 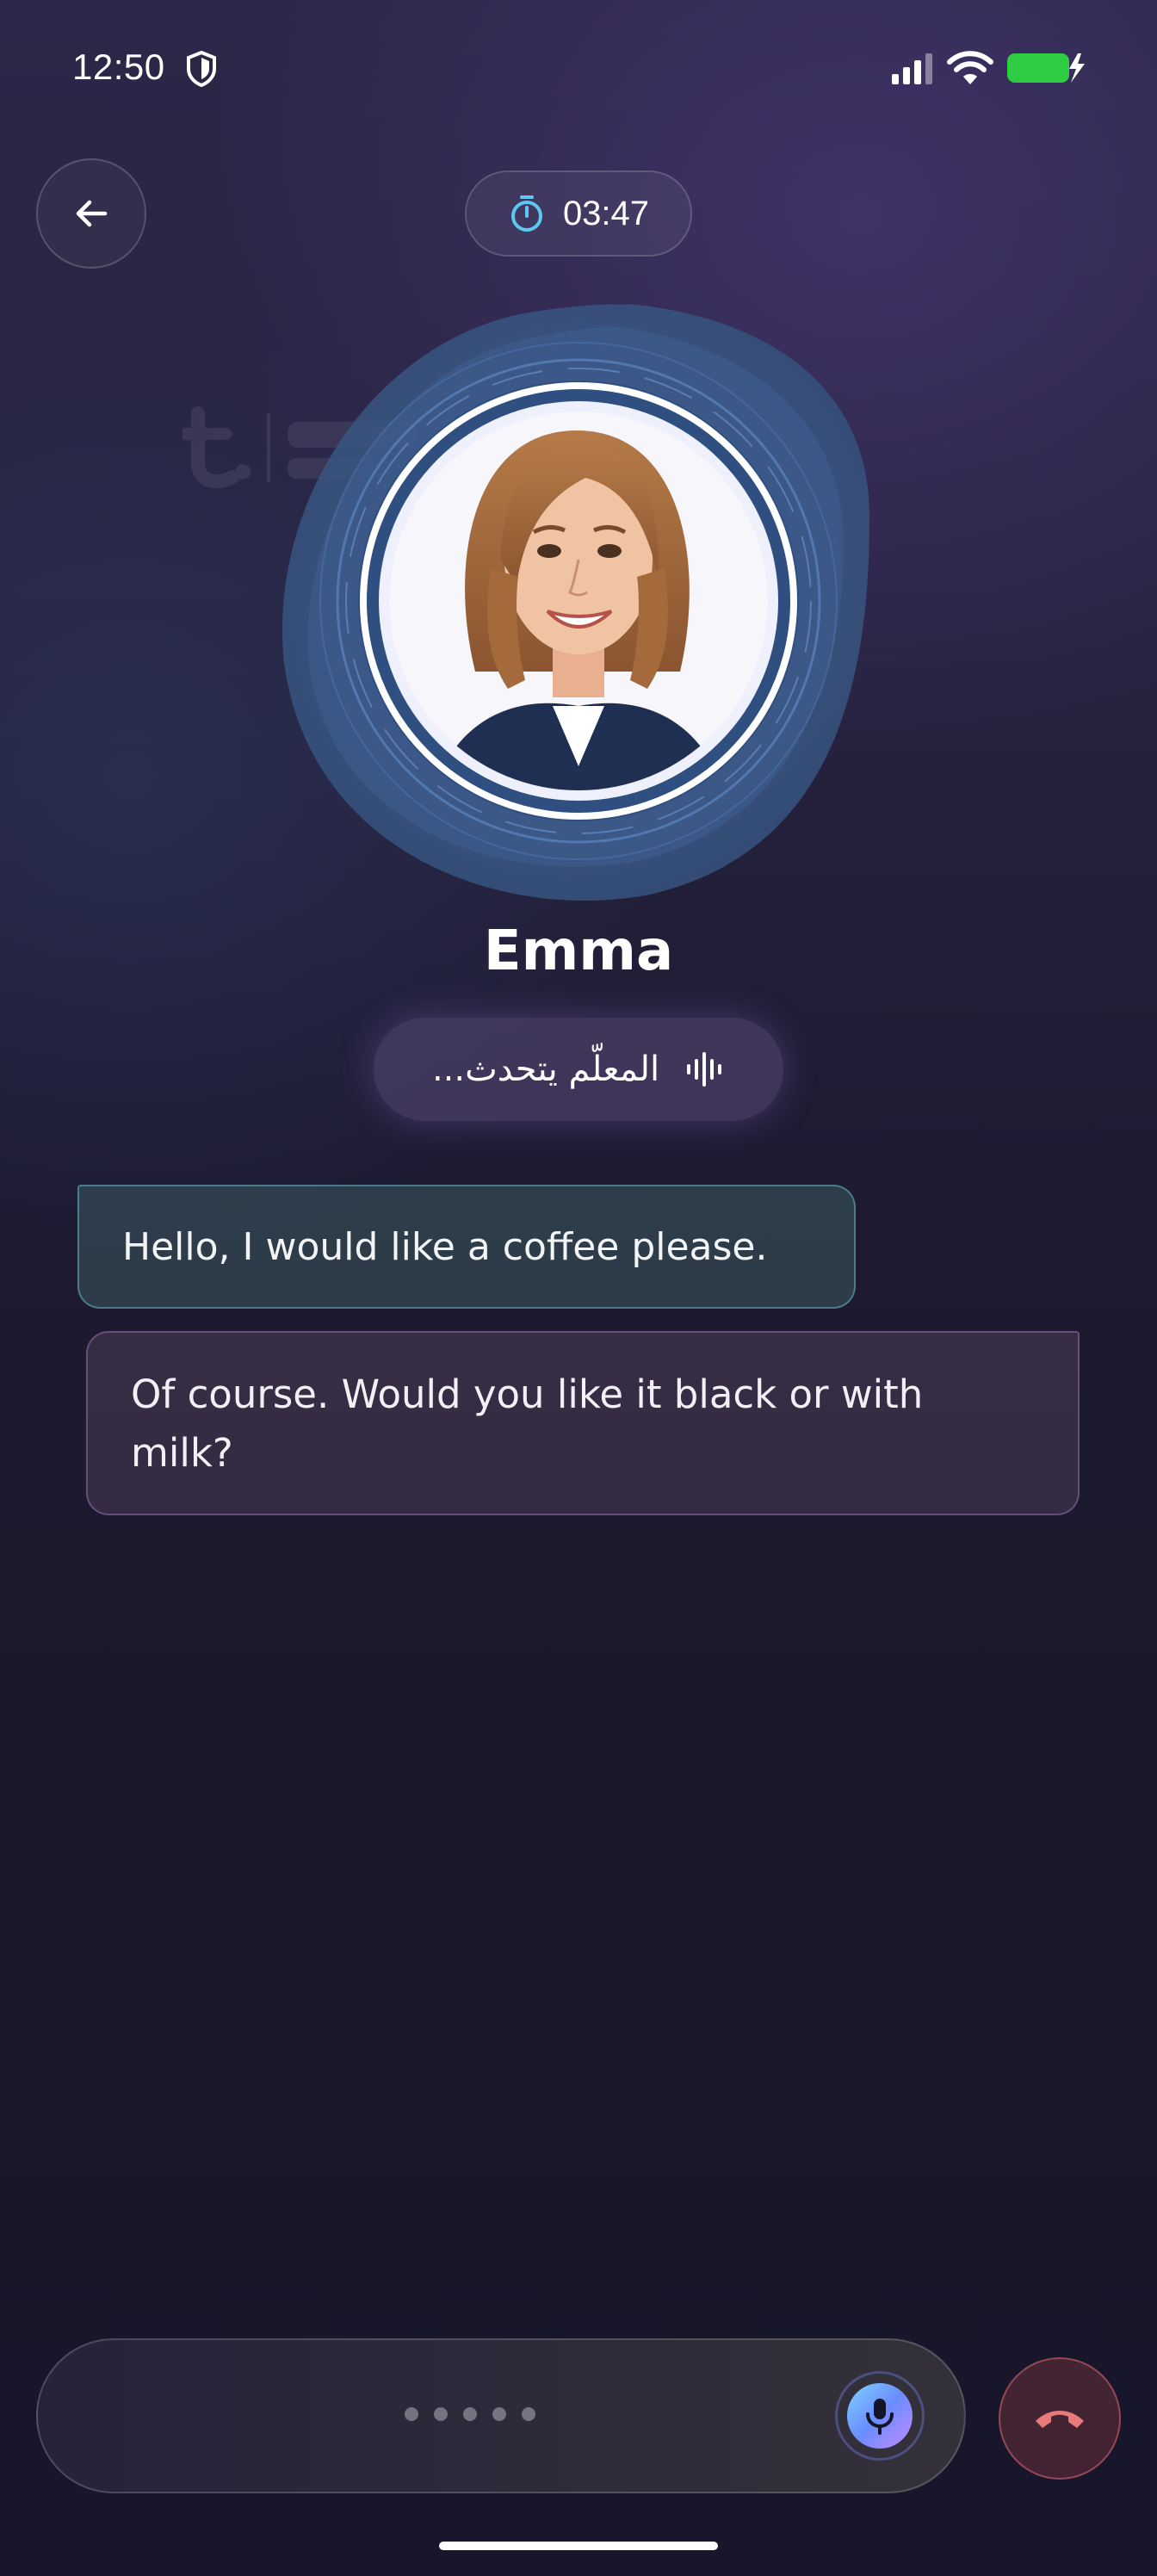 I want to click on stopwatch-icon, so click(x=526, y=214).